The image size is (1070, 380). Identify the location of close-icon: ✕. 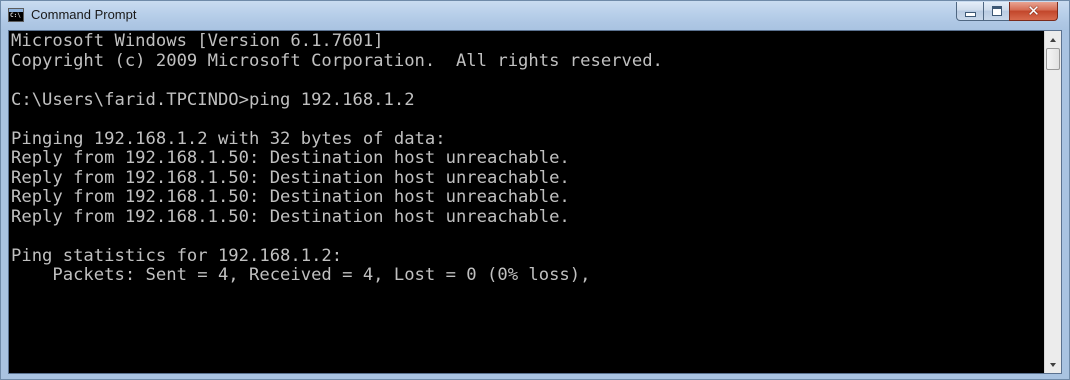
(1033, 10).